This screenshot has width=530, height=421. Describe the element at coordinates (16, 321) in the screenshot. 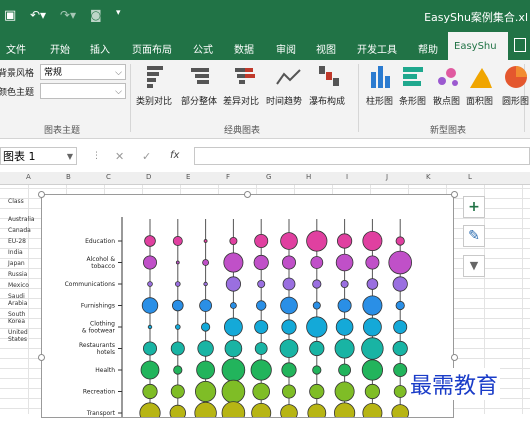

I see `class-cell: Korea` at that location.